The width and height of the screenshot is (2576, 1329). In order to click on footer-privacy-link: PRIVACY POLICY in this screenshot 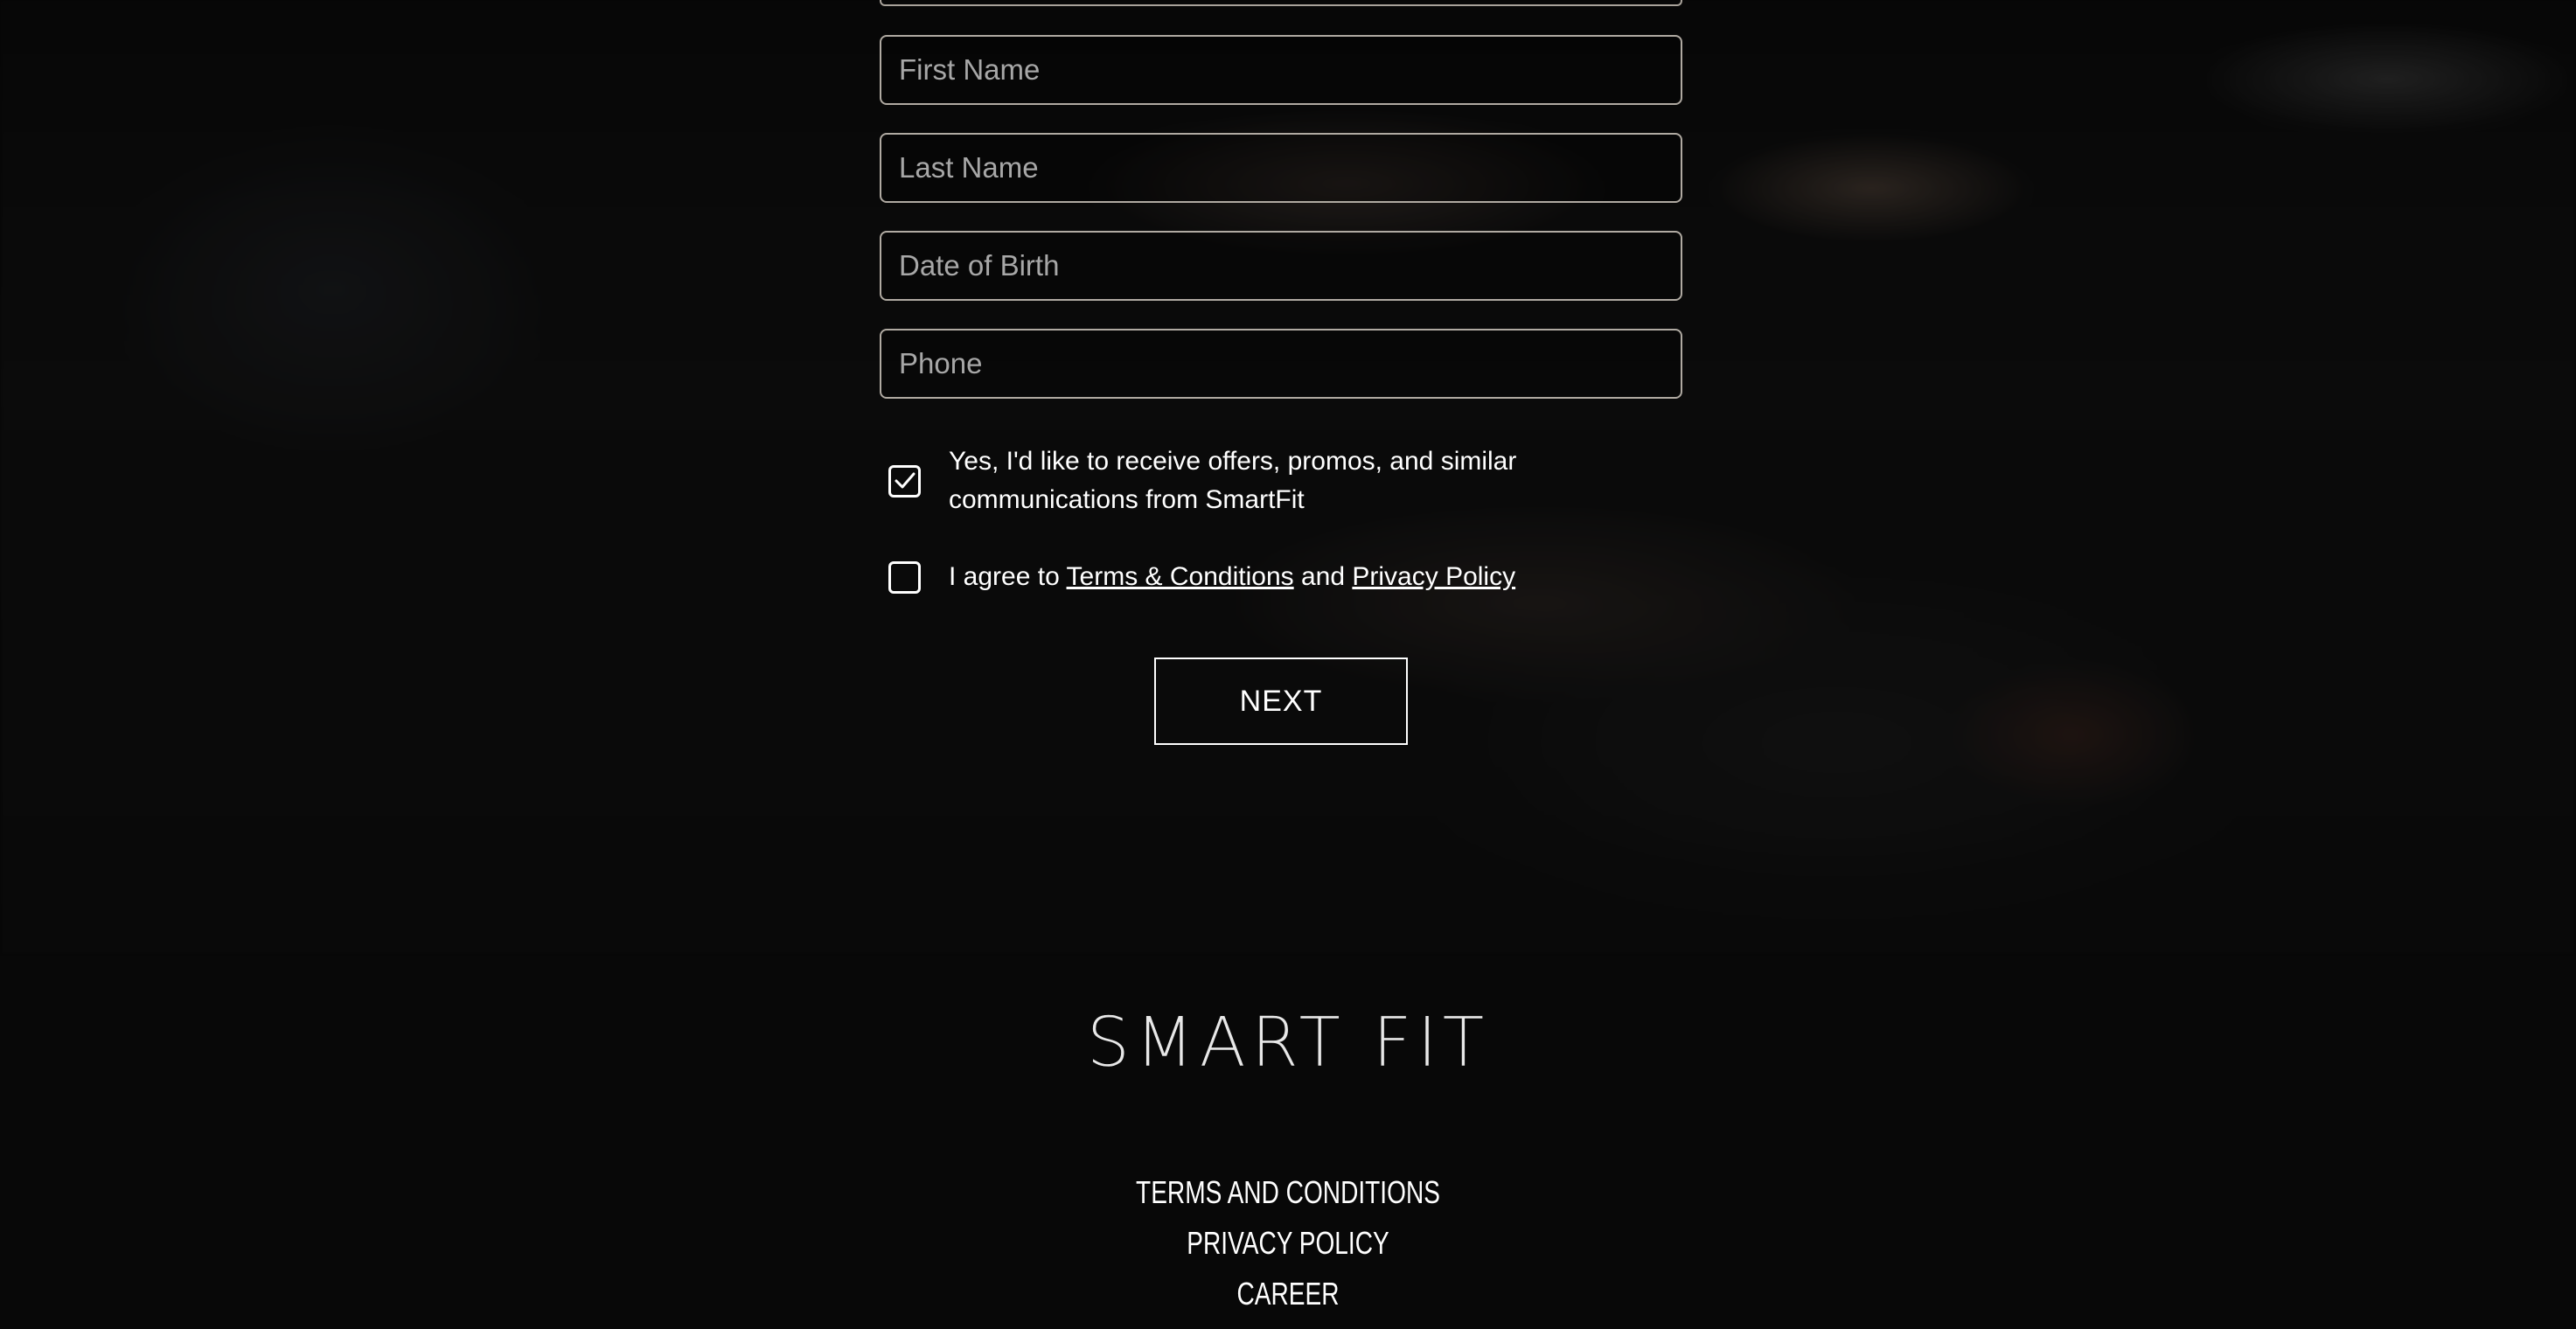, I will do `click(1288, 1244)`.